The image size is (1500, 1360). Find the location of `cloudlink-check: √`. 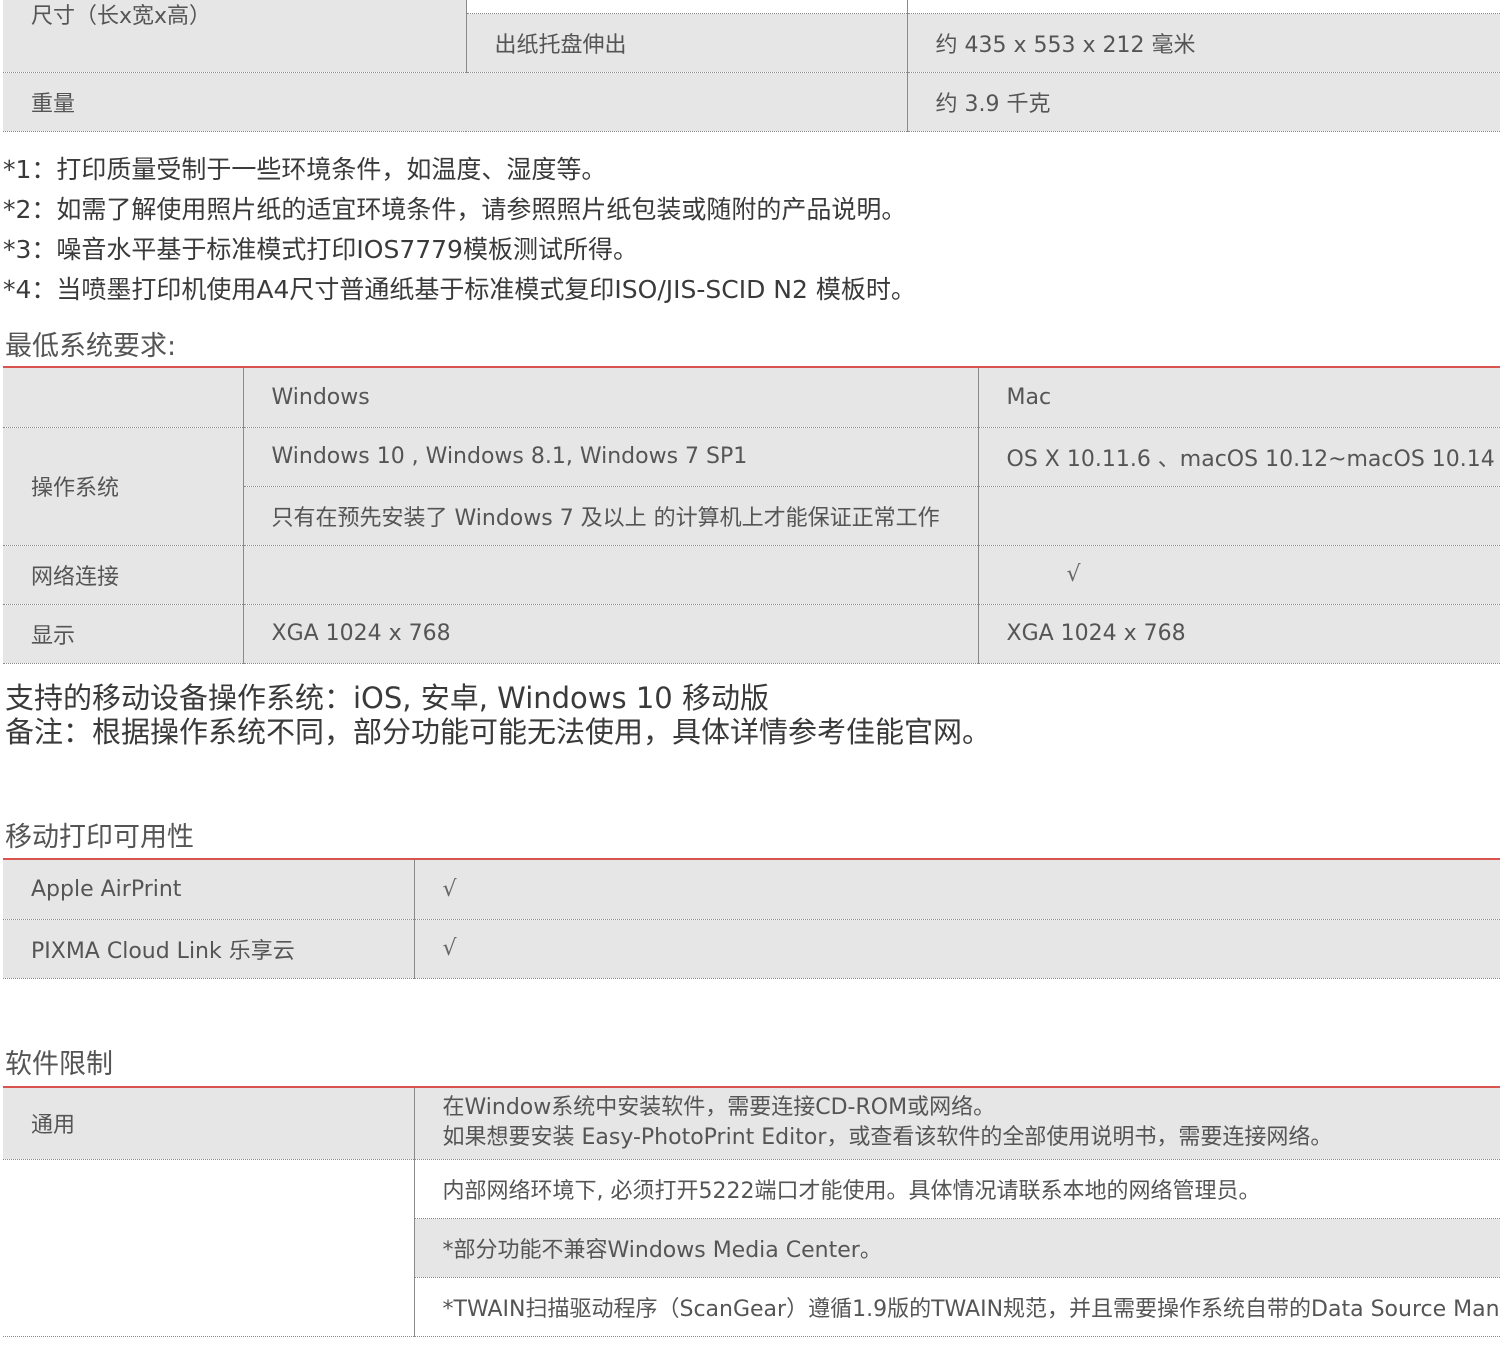

cloudlink-check: √ is located at coordinates (957, 949).